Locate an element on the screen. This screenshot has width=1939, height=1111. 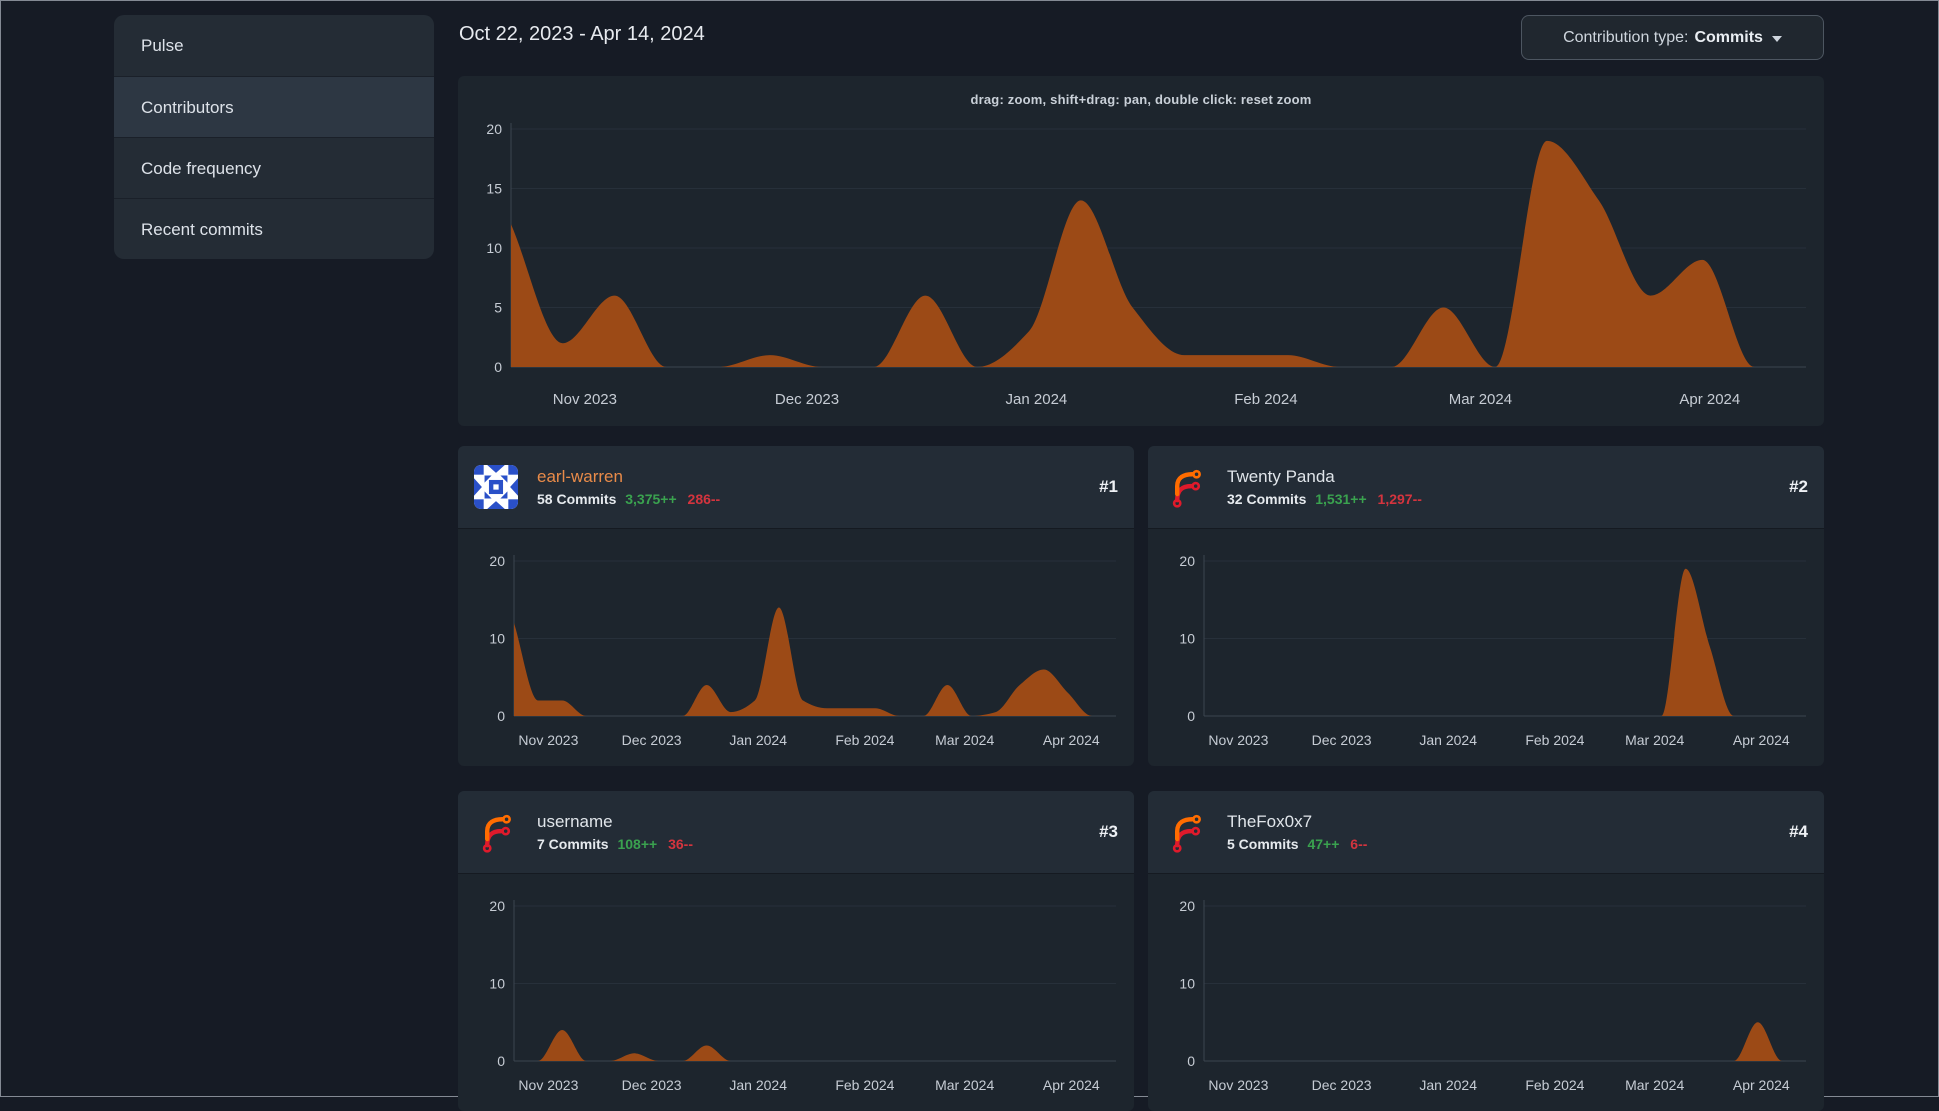
deletions-count: 36-- is located at coordinates (680, 844).